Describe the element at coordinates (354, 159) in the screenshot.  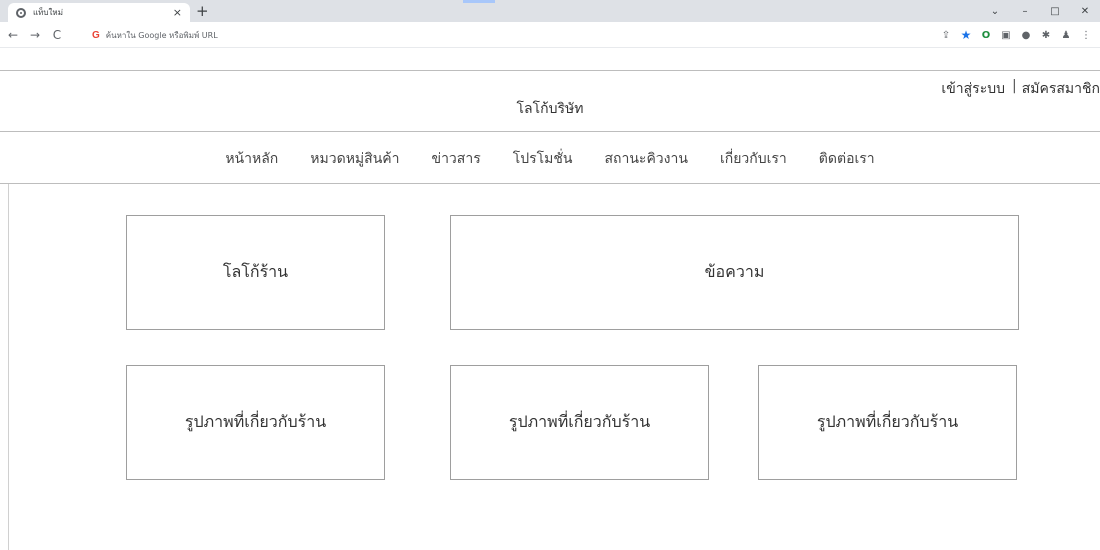
I see `nav-item-categories: หมวดหมู่สินค้า` at that location.